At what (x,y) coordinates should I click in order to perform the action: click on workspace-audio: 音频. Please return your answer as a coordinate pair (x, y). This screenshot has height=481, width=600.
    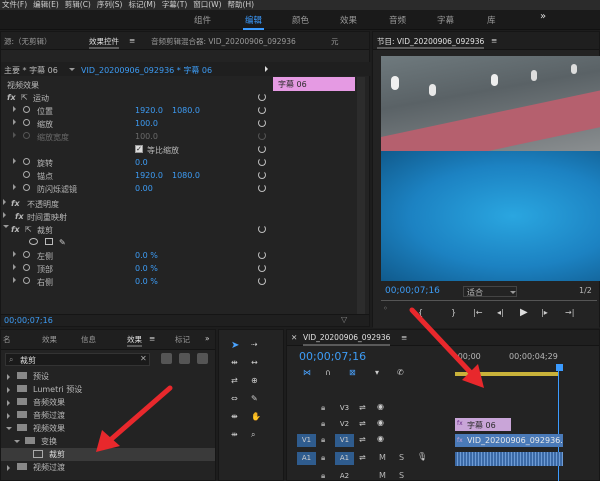
    Looking at the image, I should click on (397, 20).